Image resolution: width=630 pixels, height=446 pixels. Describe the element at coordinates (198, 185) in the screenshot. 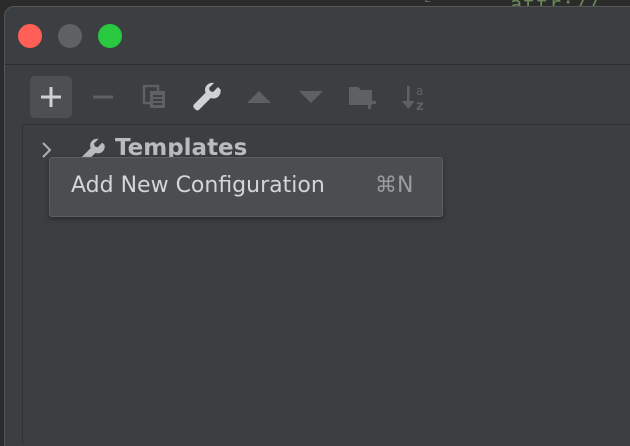

I see `tooltip-label: Add New Configuration` at that location.